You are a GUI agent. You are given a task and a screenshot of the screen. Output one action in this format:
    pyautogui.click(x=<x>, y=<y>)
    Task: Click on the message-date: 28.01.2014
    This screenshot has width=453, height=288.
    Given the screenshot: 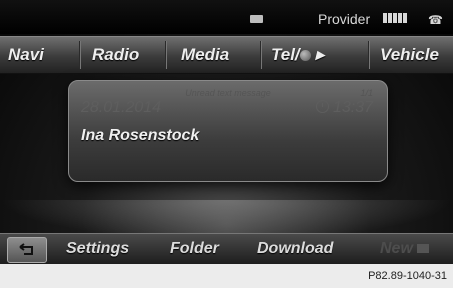 What is the action you would take?
    pyautogui.click(x=121, y=107)
    